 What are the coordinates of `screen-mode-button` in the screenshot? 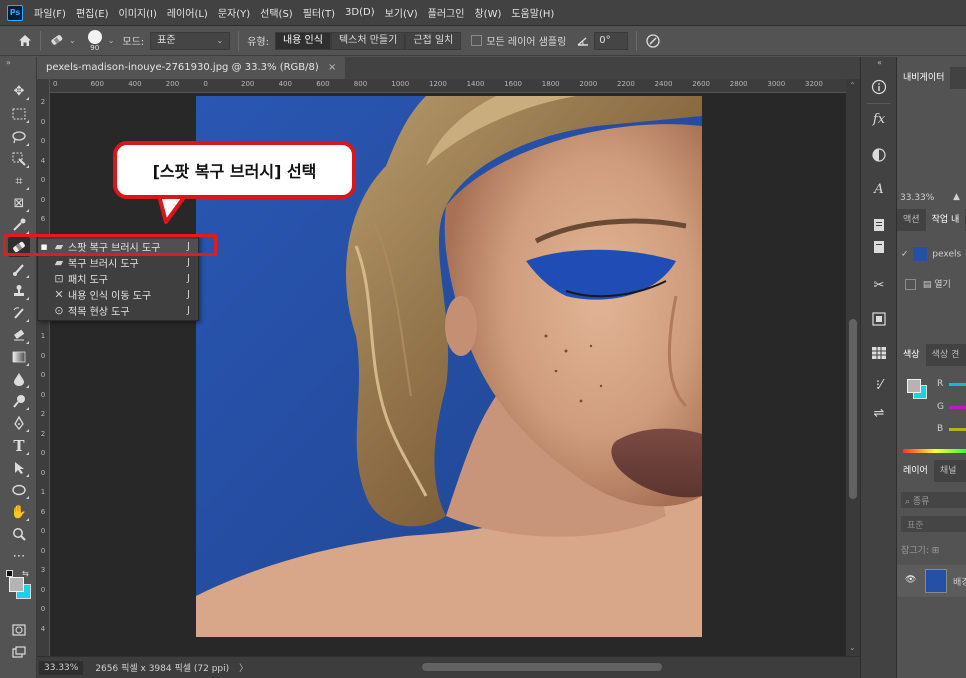 It's located at (19, 652).